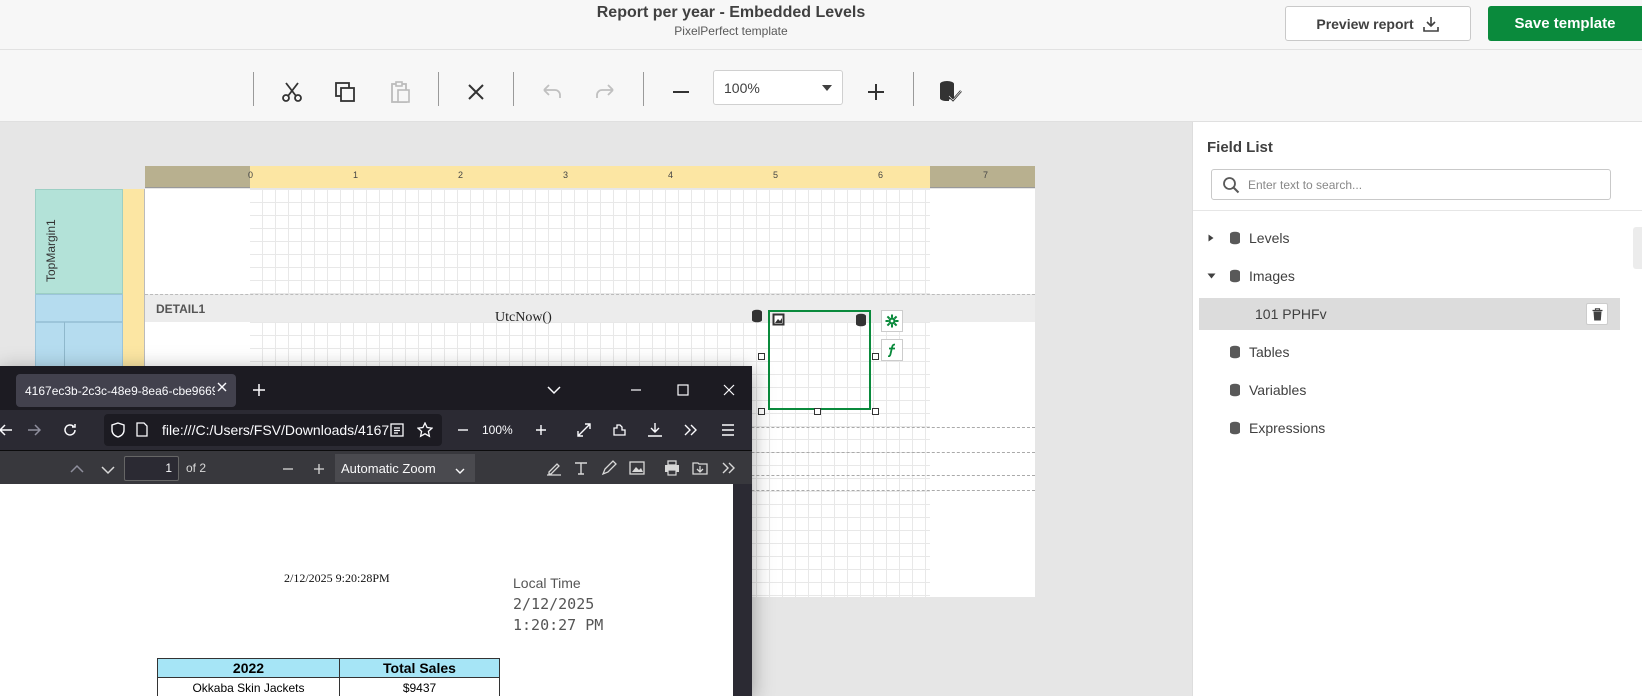  I want to click on more-tools-icon, so click(691, 430).